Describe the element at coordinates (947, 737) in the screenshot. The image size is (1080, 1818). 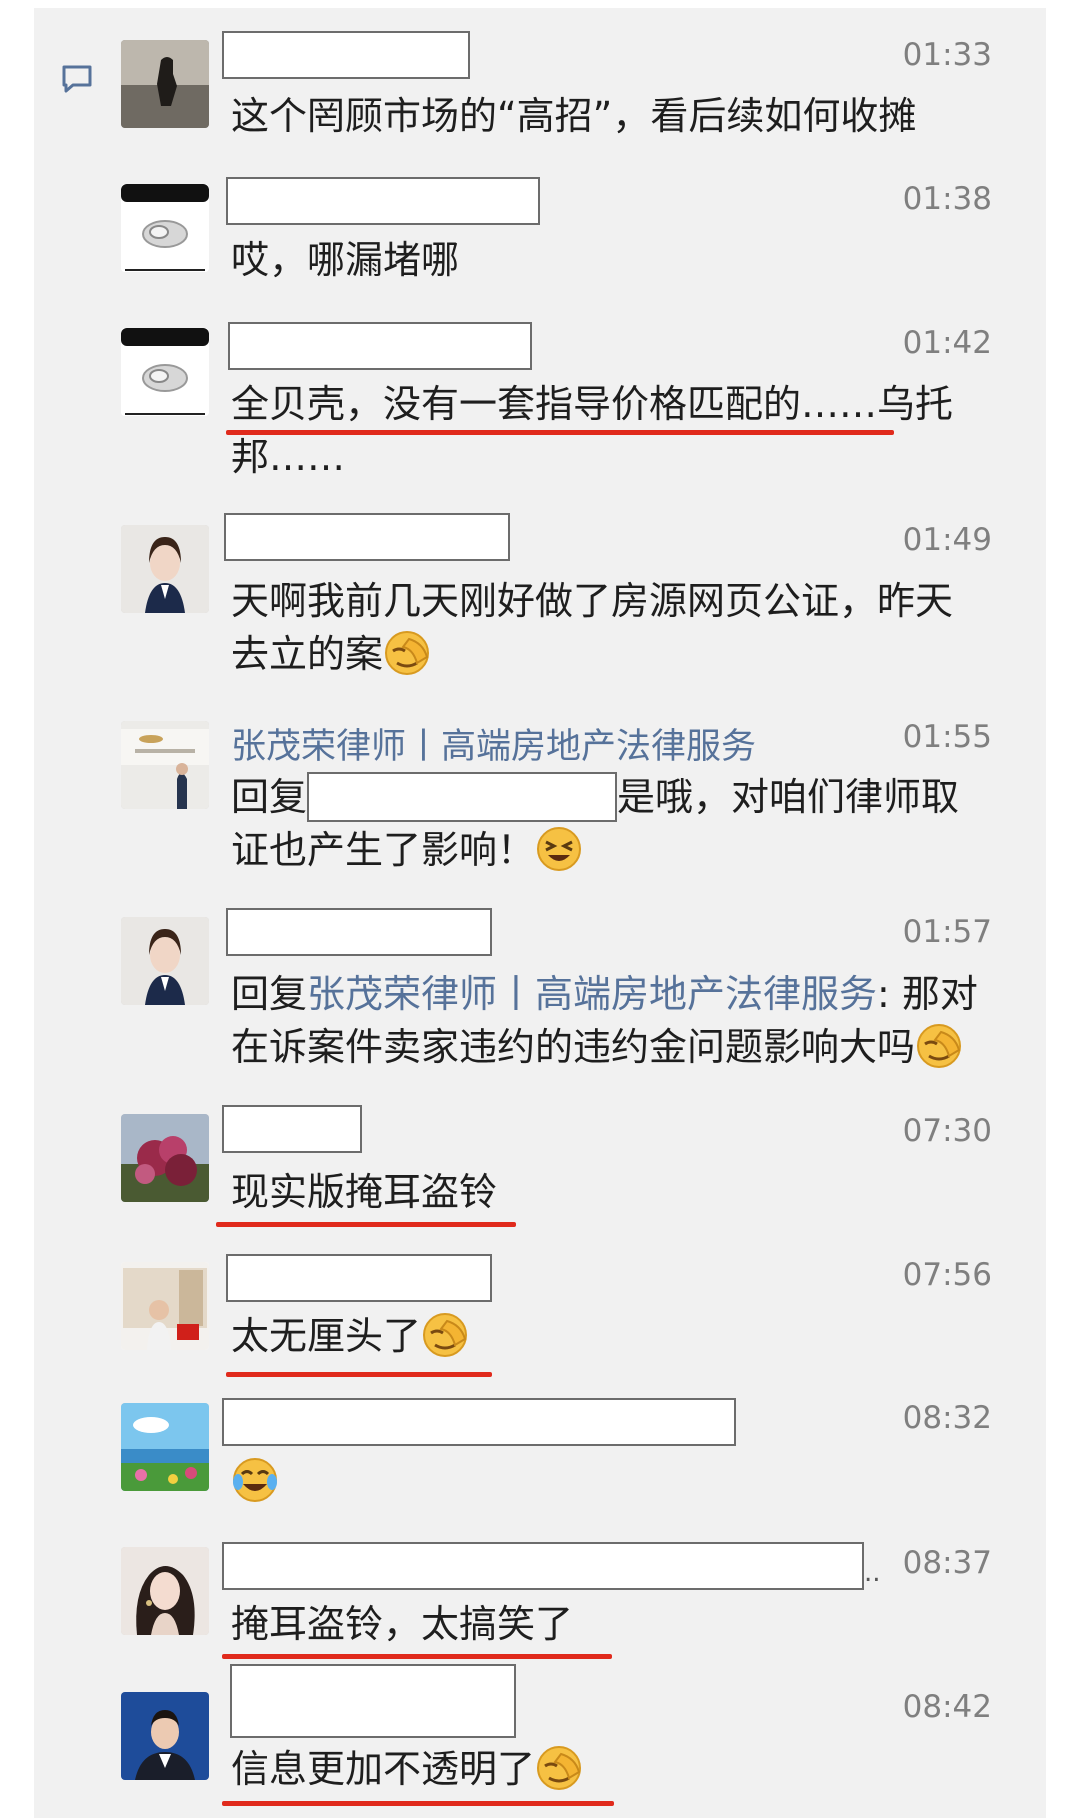
I see `comment-time: 01:55` at that location.